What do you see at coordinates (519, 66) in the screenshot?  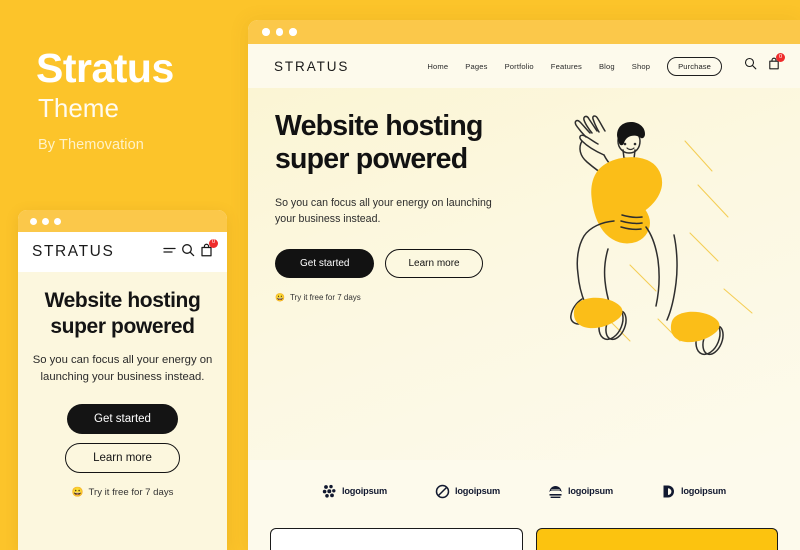 I see `nav-item-portfolio: Portfolio` at bounding box center [519, 66].